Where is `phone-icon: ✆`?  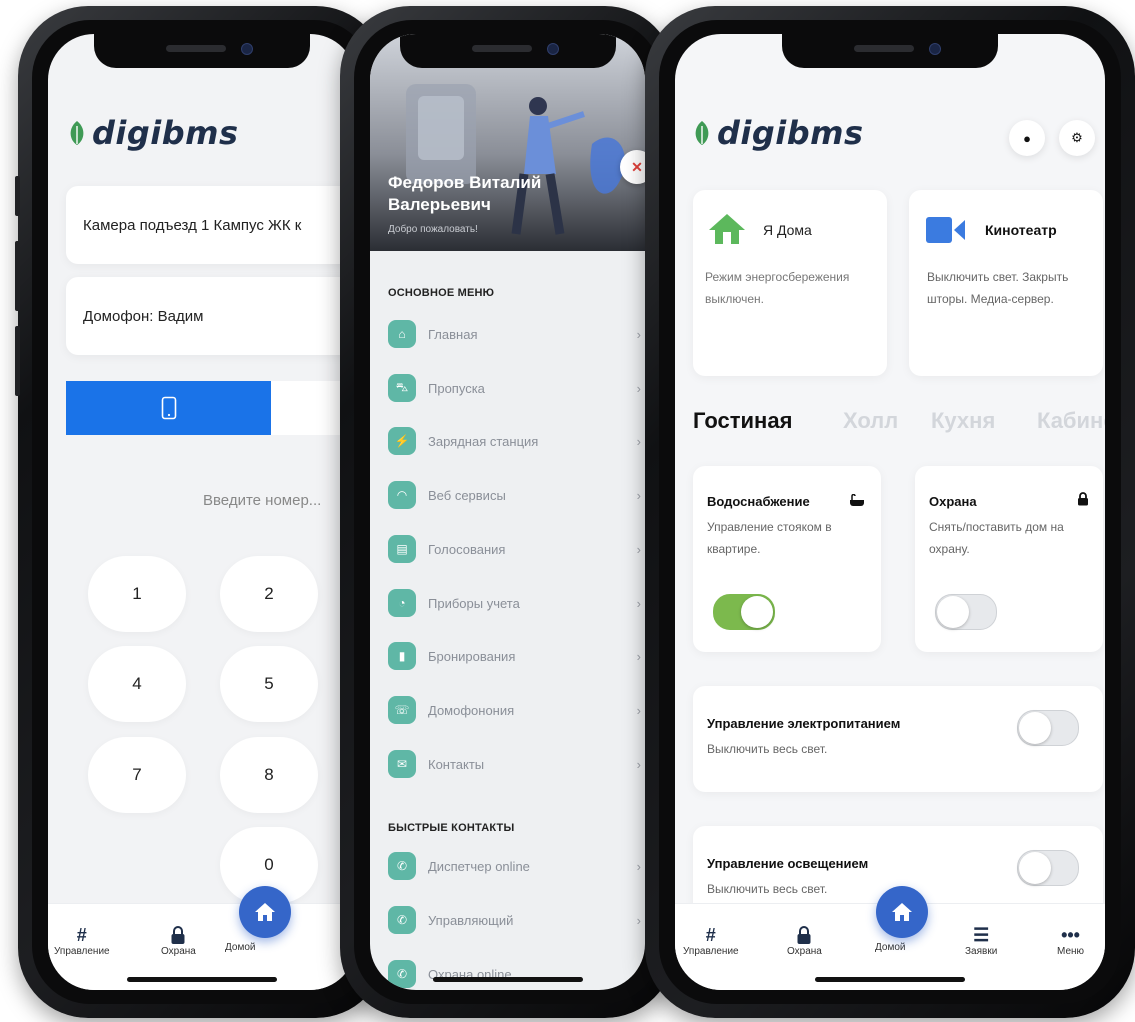
phone-icon: ✆ is located at coordinates (402, 920).